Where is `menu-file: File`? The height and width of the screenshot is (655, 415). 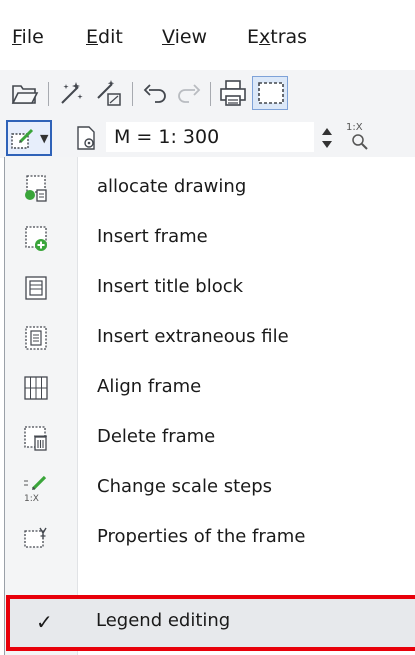 menu-file: File is located at coordinates (28, 37).